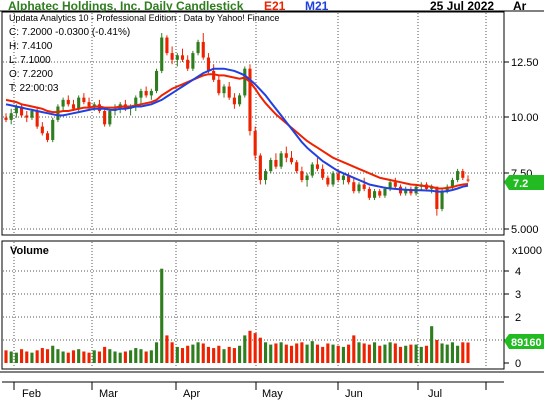 Image resolution: width=544 pixels, height=403 pixels. Describe the element at coordinates (435, 394) in the screenshot. I see `month-label: Jul` at that location.